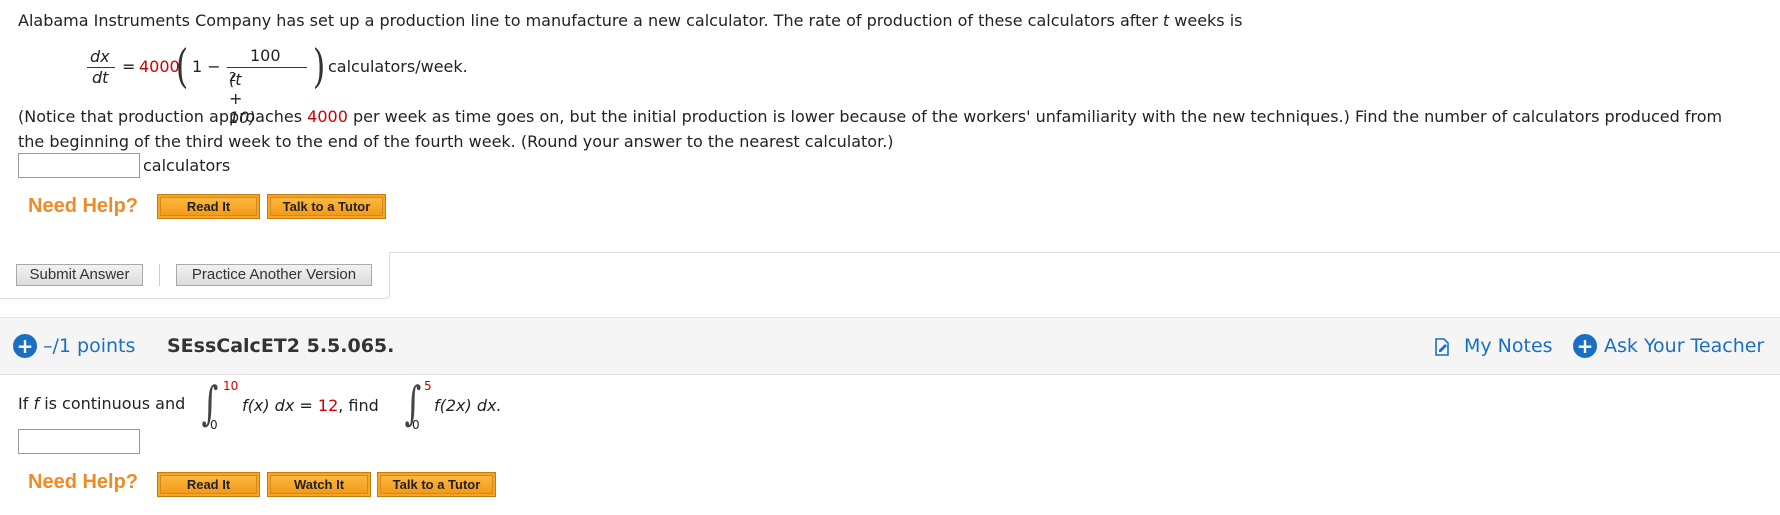 Image resolution: width=1780 pixels, height=515 pixels. I want to click on notes-icon, so click(1441, 347).